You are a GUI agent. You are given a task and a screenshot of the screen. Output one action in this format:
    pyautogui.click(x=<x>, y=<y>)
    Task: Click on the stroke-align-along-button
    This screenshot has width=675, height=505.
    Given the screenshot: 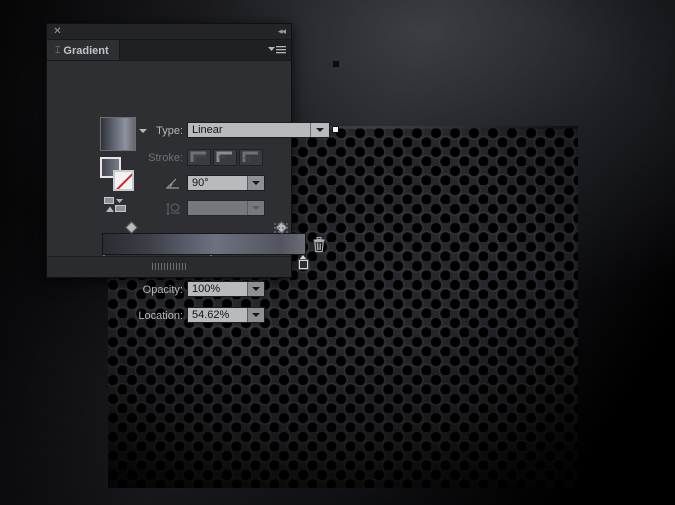 What is the action you would take?
    pyautogui.click(x=225, y=157)
    